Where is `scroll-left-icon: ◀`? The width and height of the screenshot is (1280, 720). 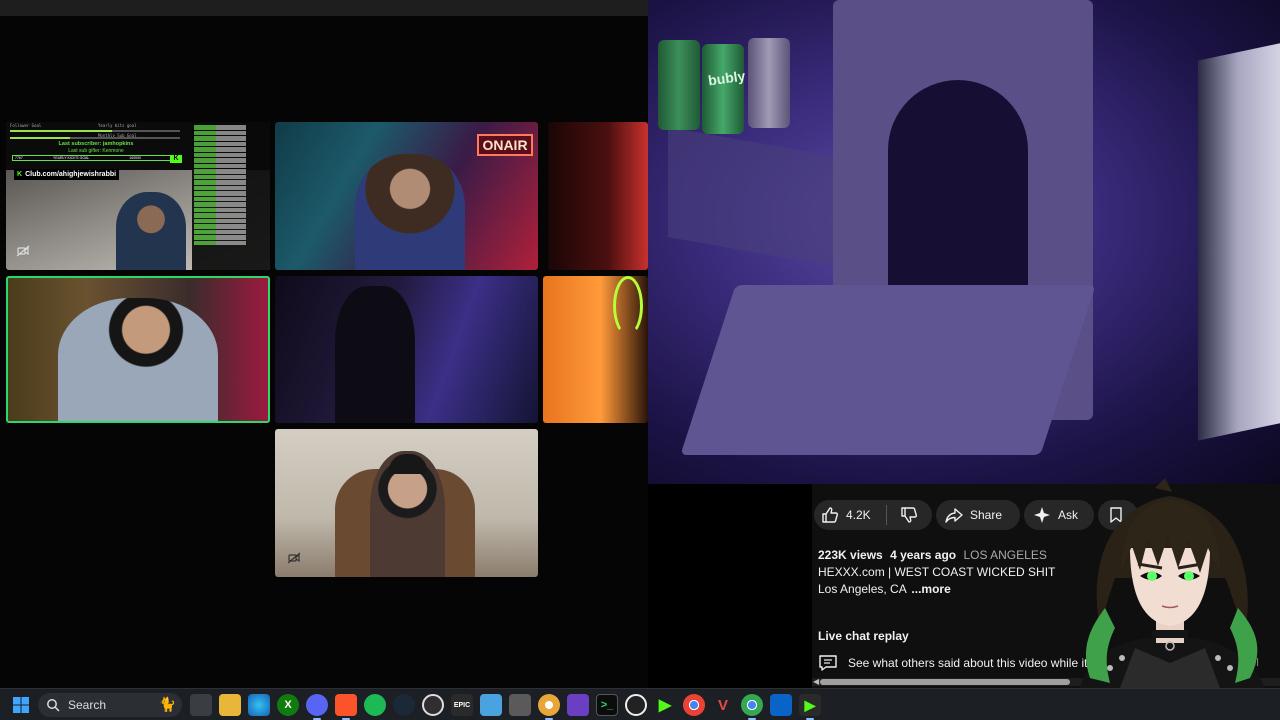 scroll-left-icon: ◀ is located at coordinates (816, 682).